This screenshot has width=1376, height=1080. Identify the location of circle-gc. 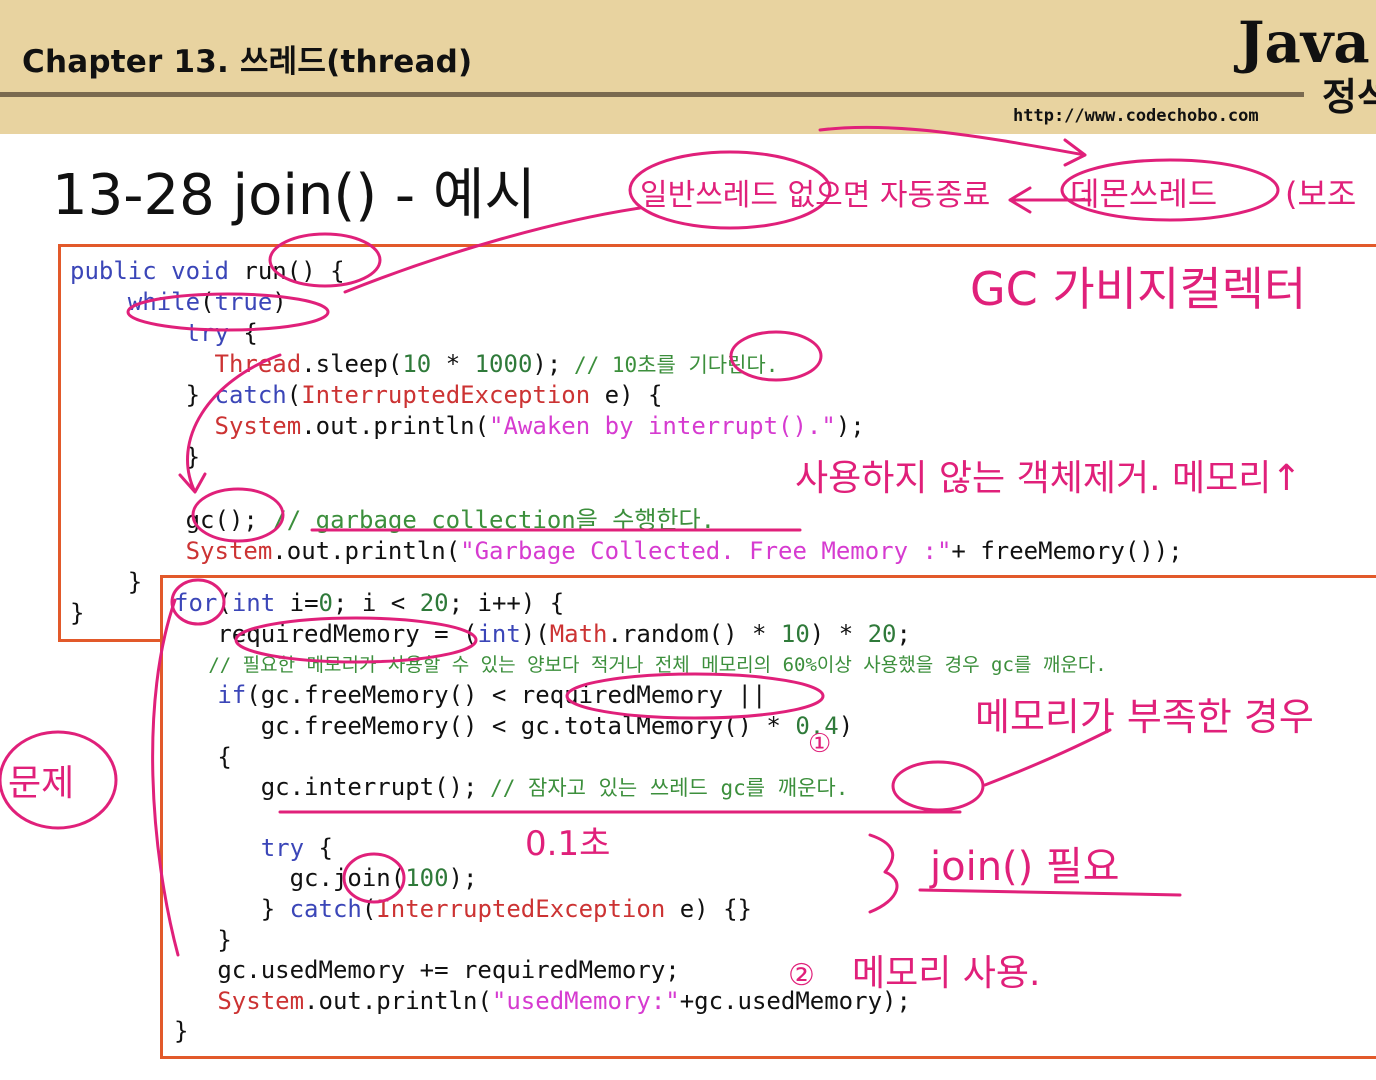
(238, 515).